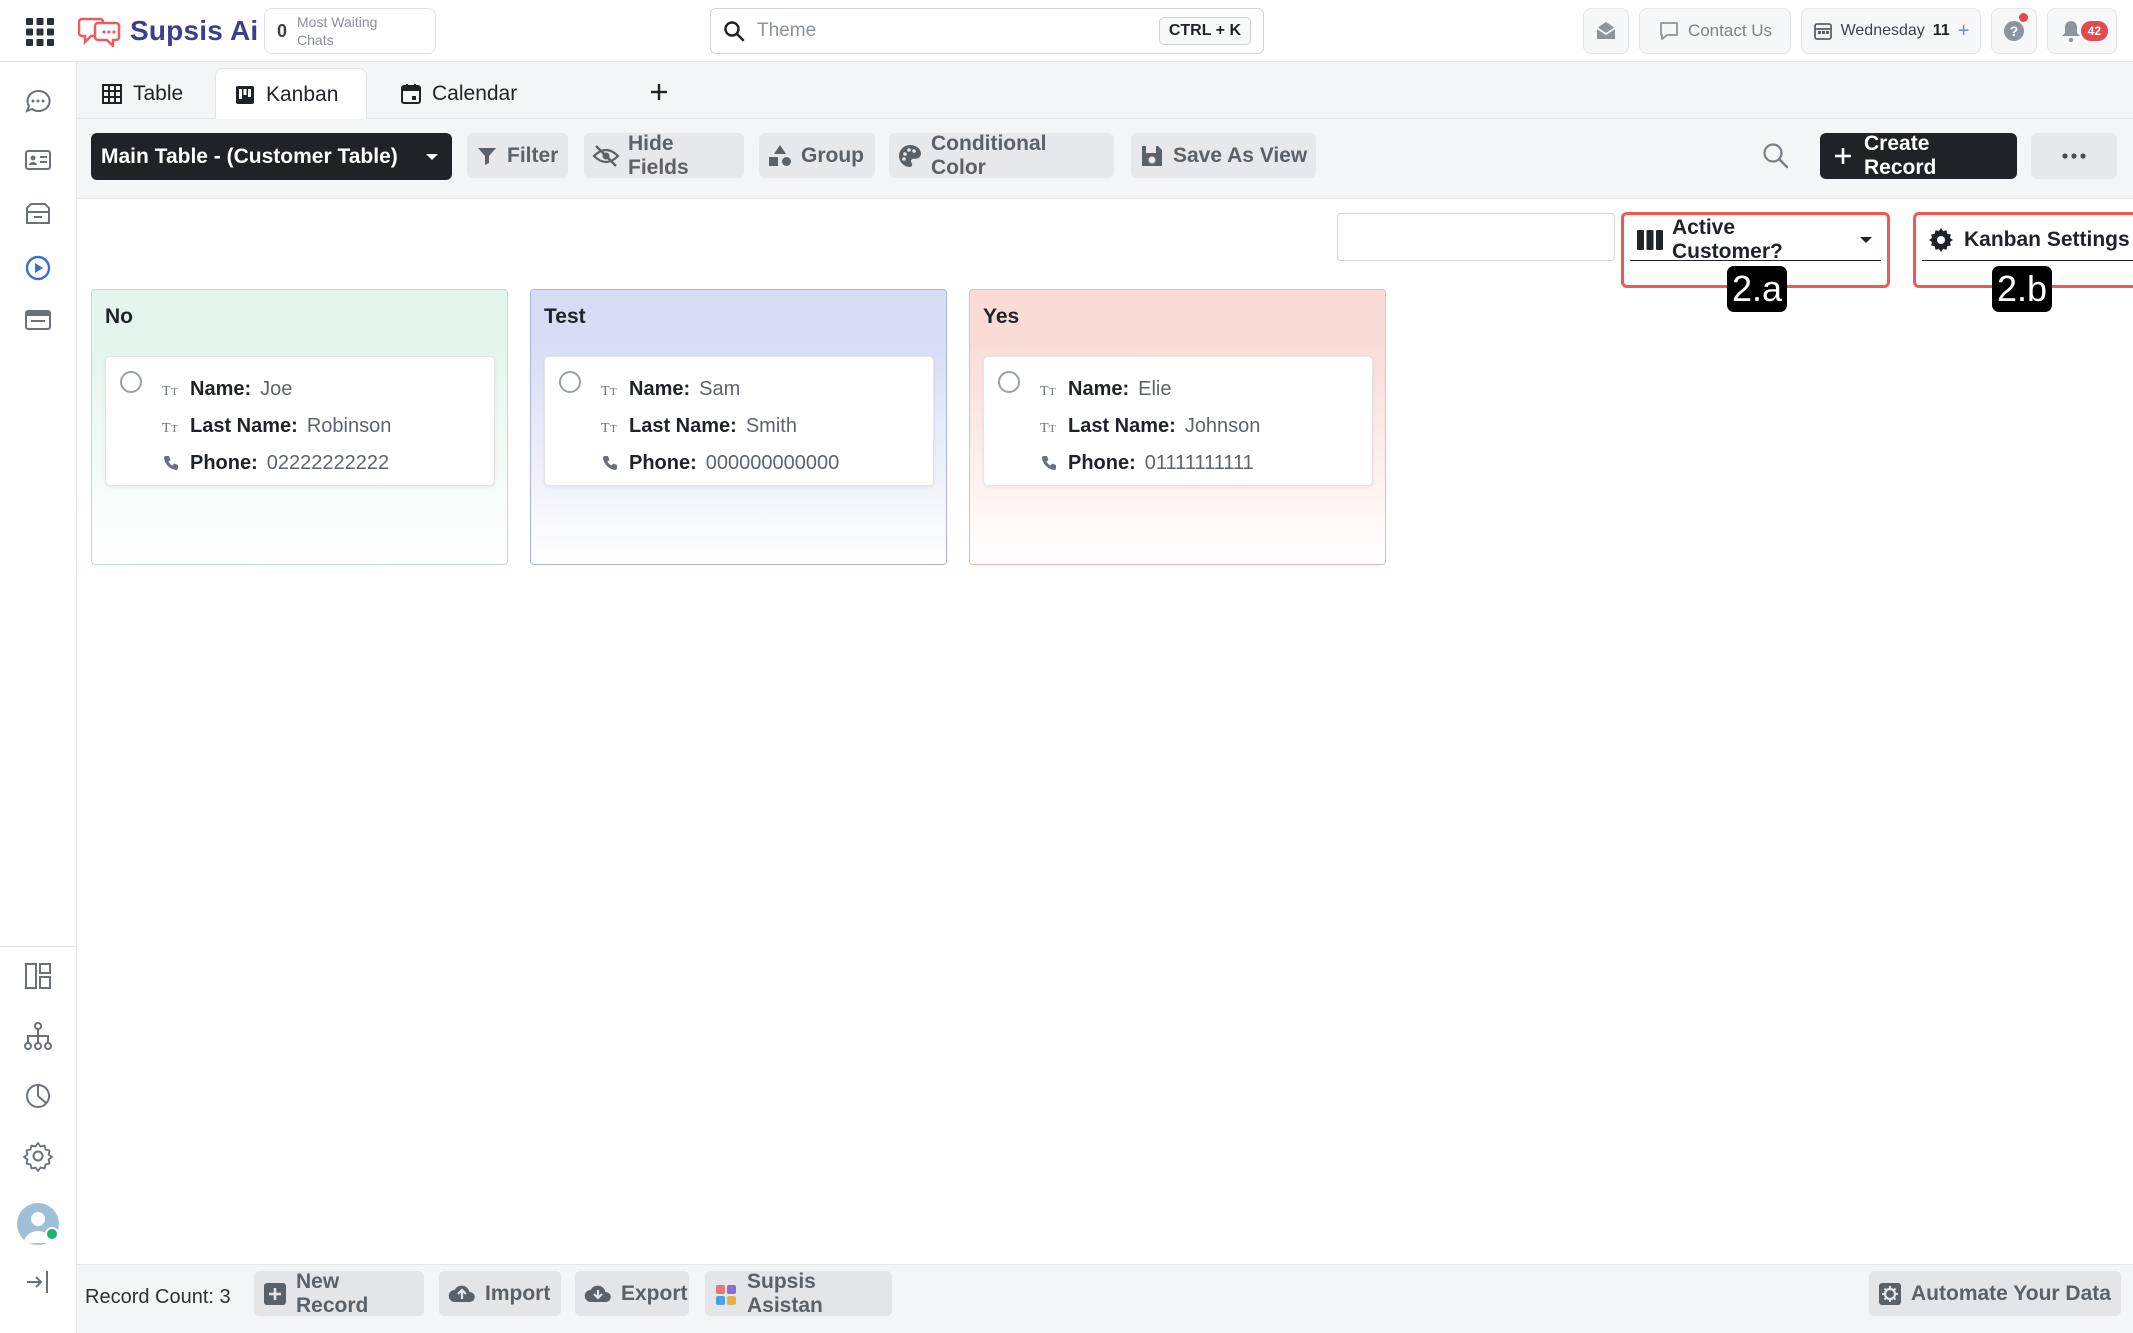 The height and width of the screenshot is (1333, 2133). Describe the element at coordinates (475, 93) in the screenshot. I see `tab-calendar-label: Calendar` at that location.